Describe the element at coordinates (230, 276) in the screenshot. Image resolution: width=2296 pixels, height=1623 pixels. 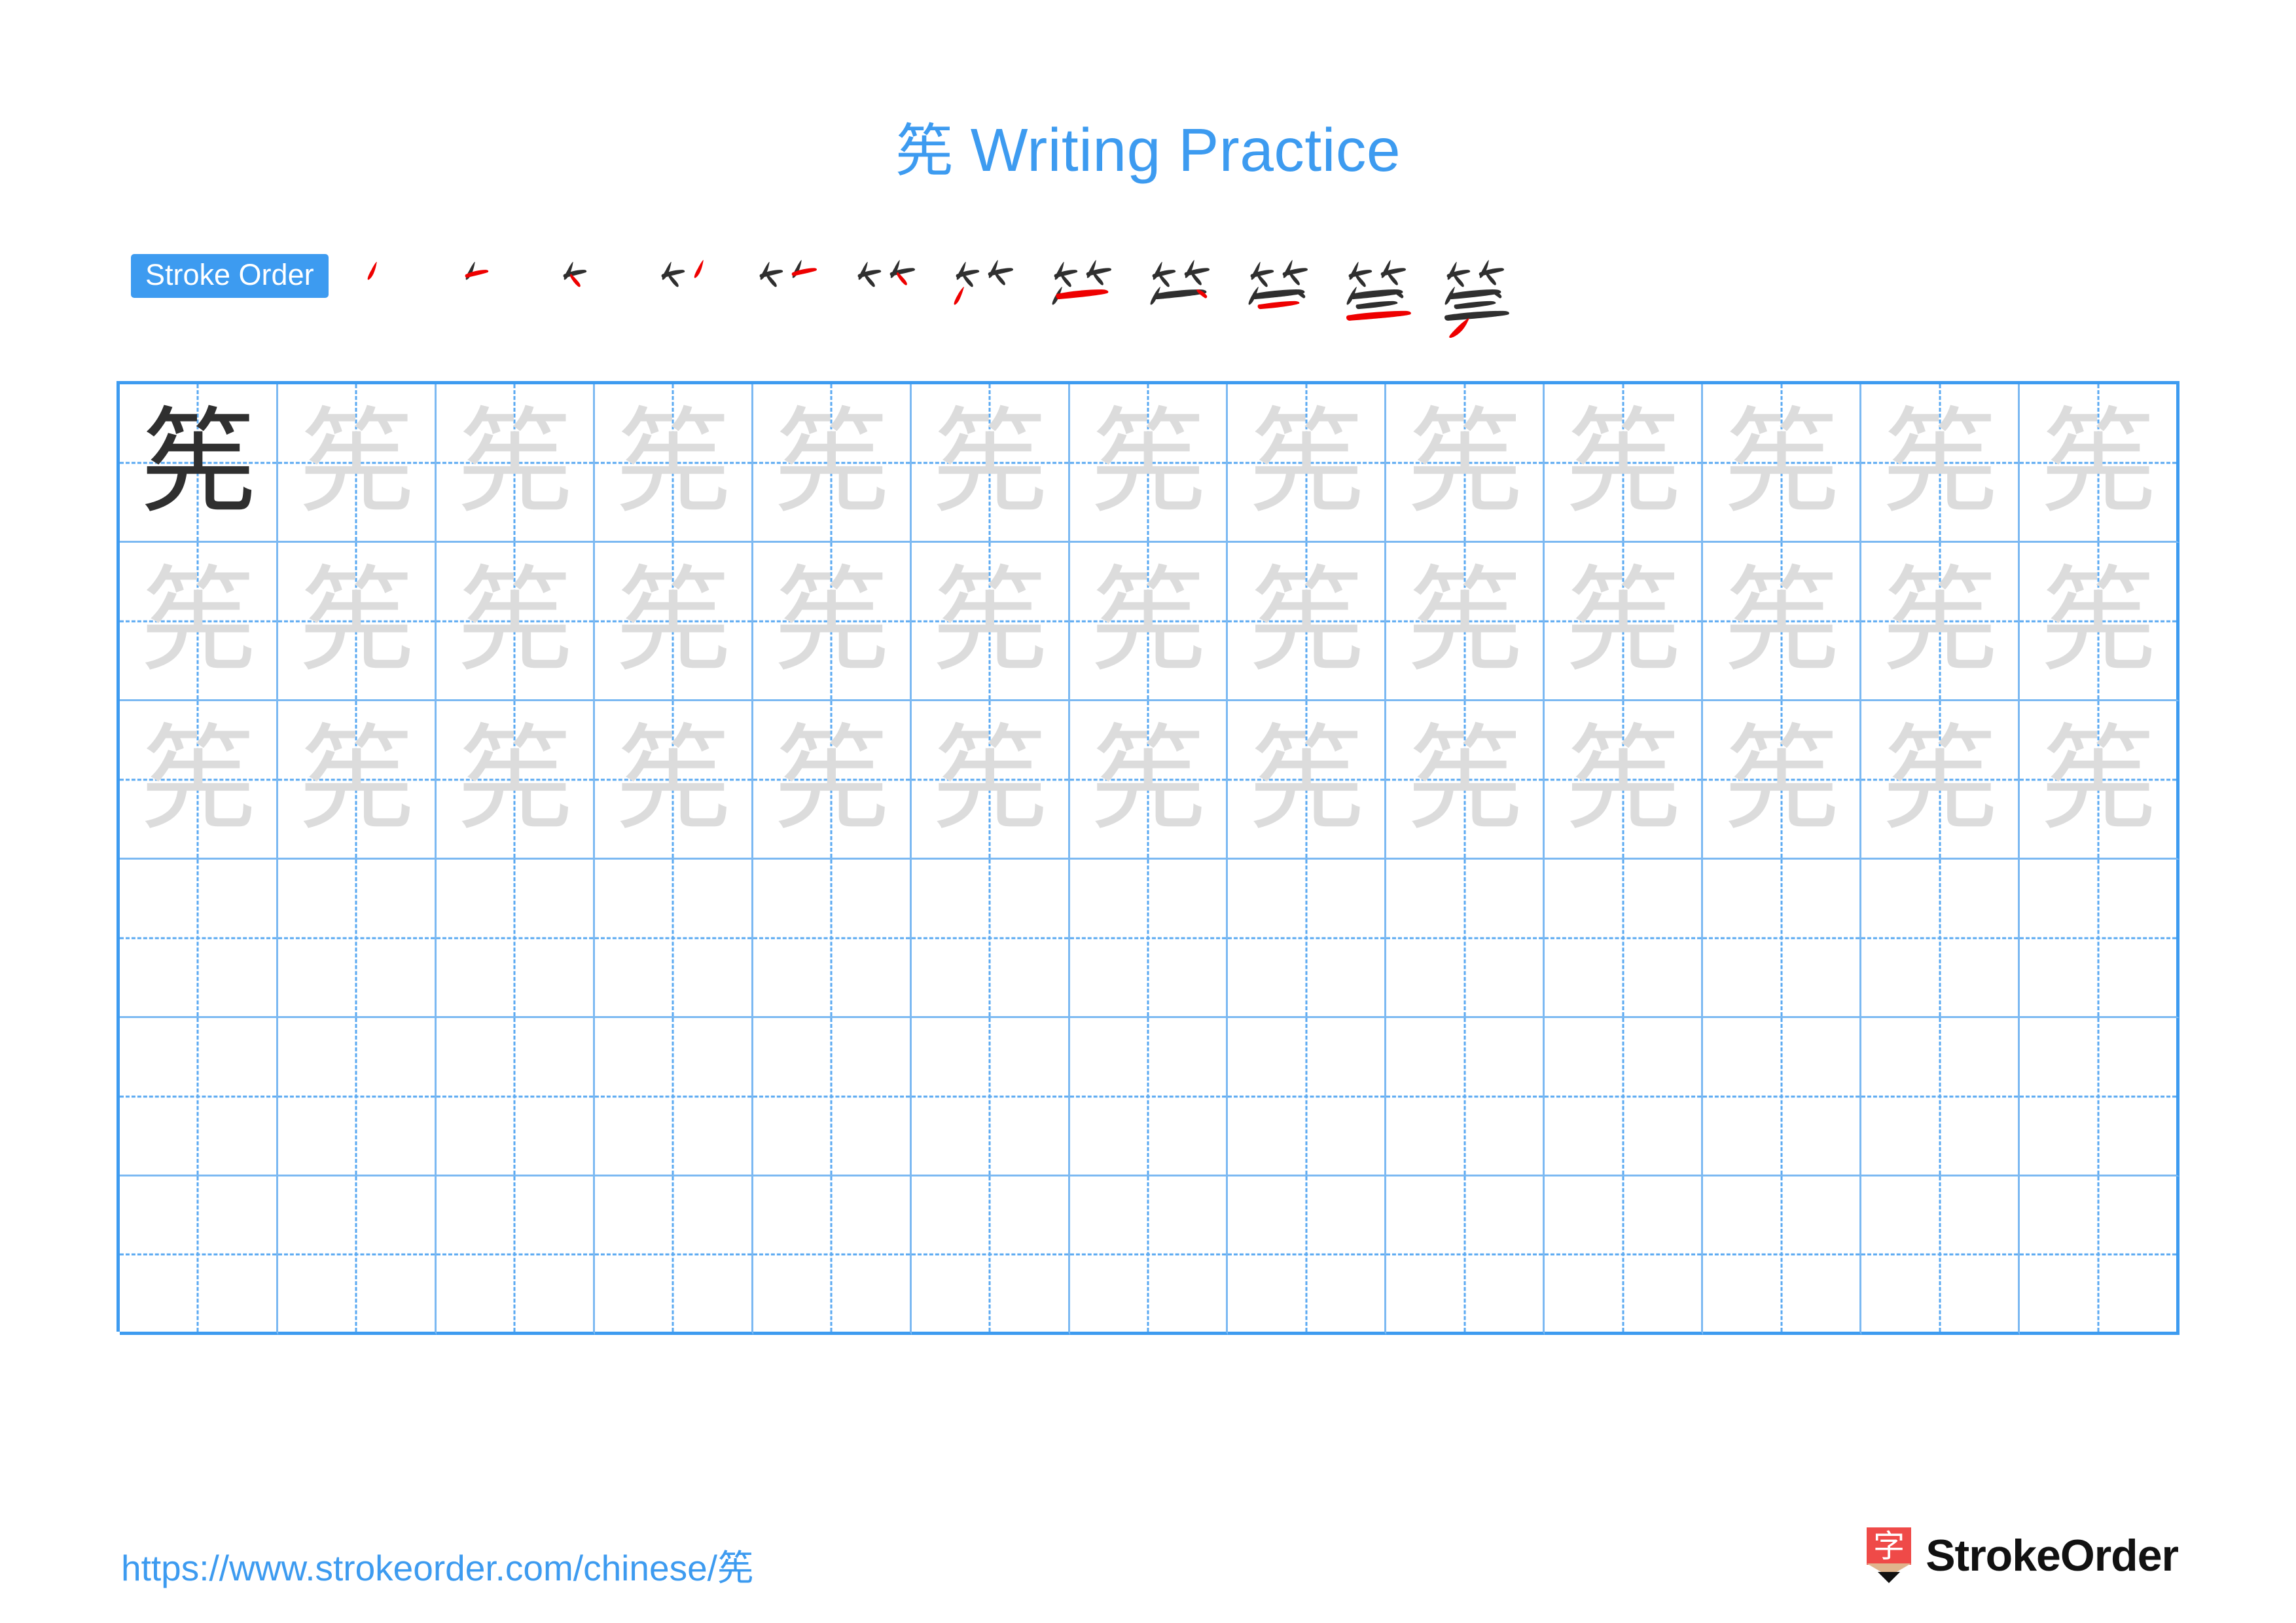
I see `stroke-order-badge: Stroke Order` at that location.